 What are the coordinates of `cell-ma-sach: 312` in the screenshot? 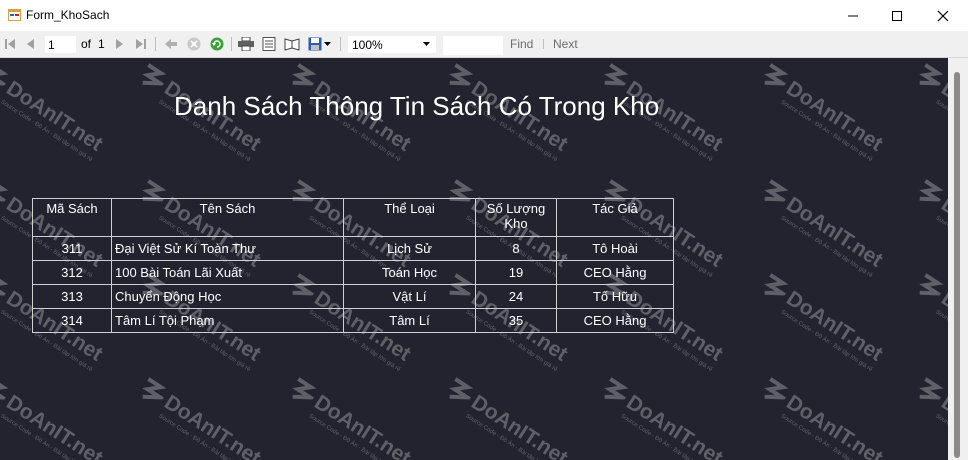 It's located at (72, 272).